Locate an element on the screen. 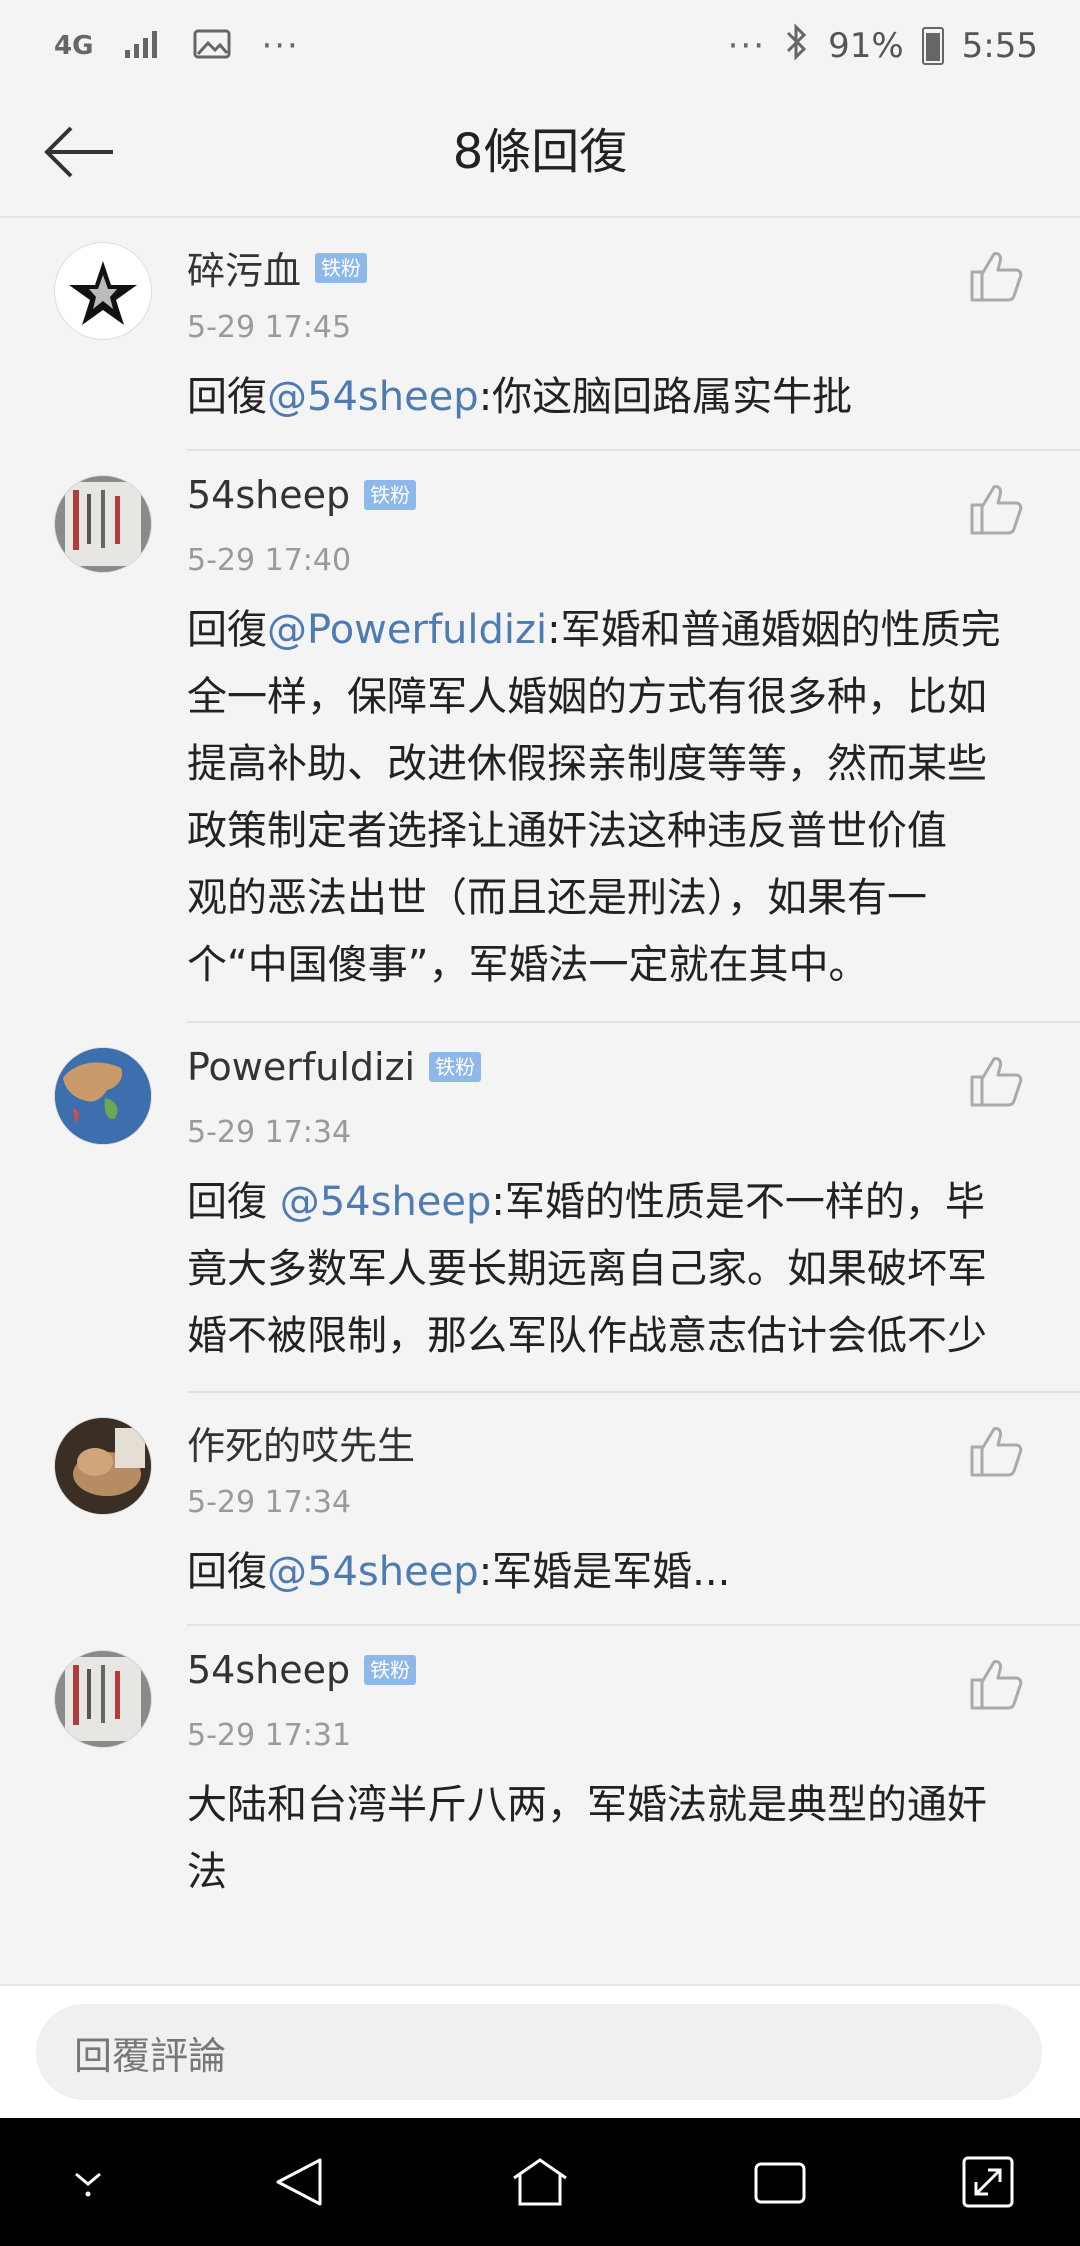  username: Powerfuldizi is located at coordinates (301, 1067).